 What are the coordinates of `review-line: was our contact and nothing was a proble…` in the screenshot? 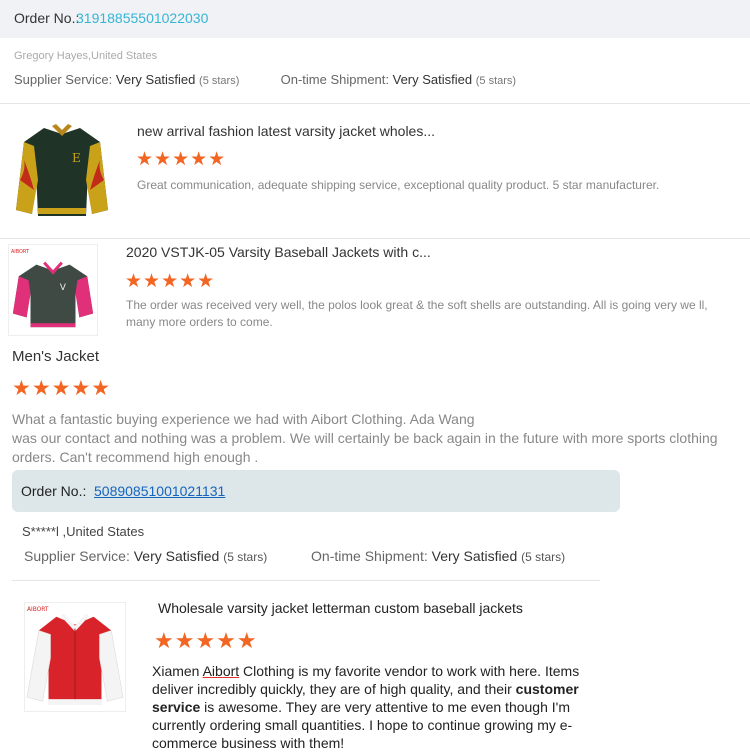 It's located at (365, 447).